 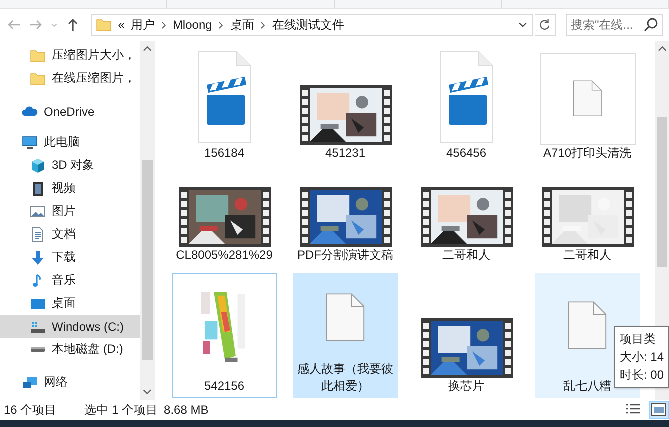 I want to click on selection-size: 8.68 MB, so click(x=186, y=410).